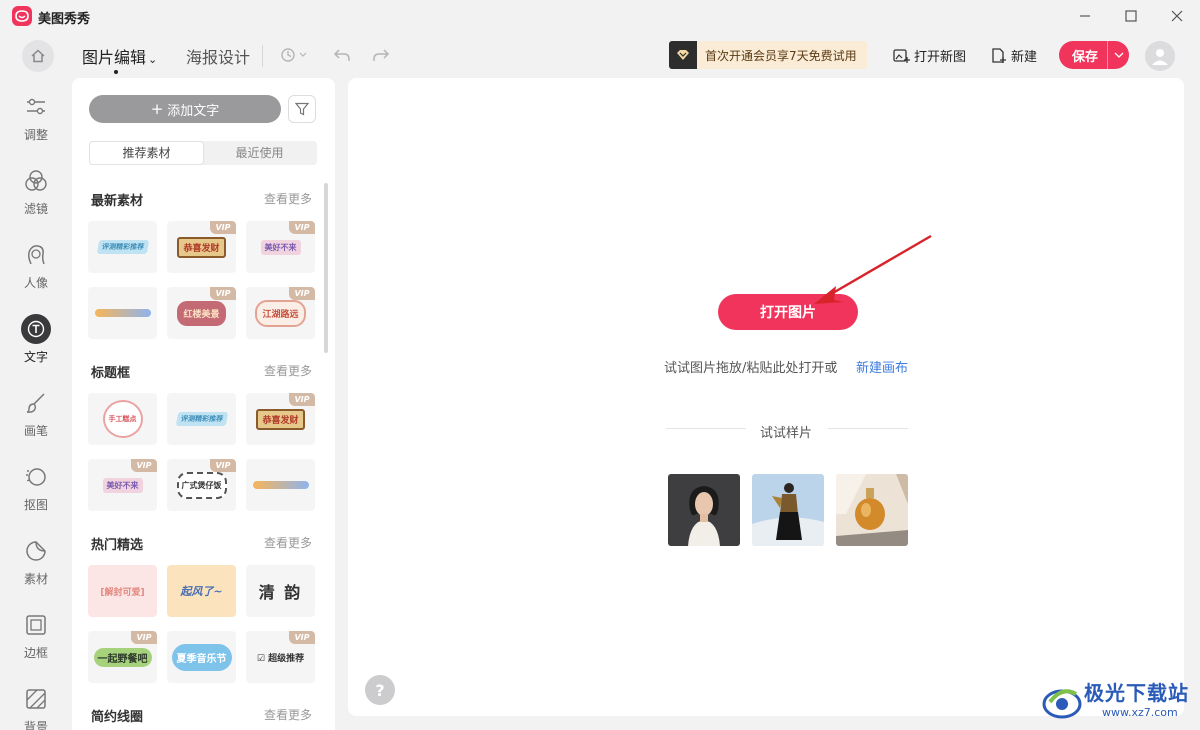  I want to click on material-thumb: 起风了~, so click(201, 591).